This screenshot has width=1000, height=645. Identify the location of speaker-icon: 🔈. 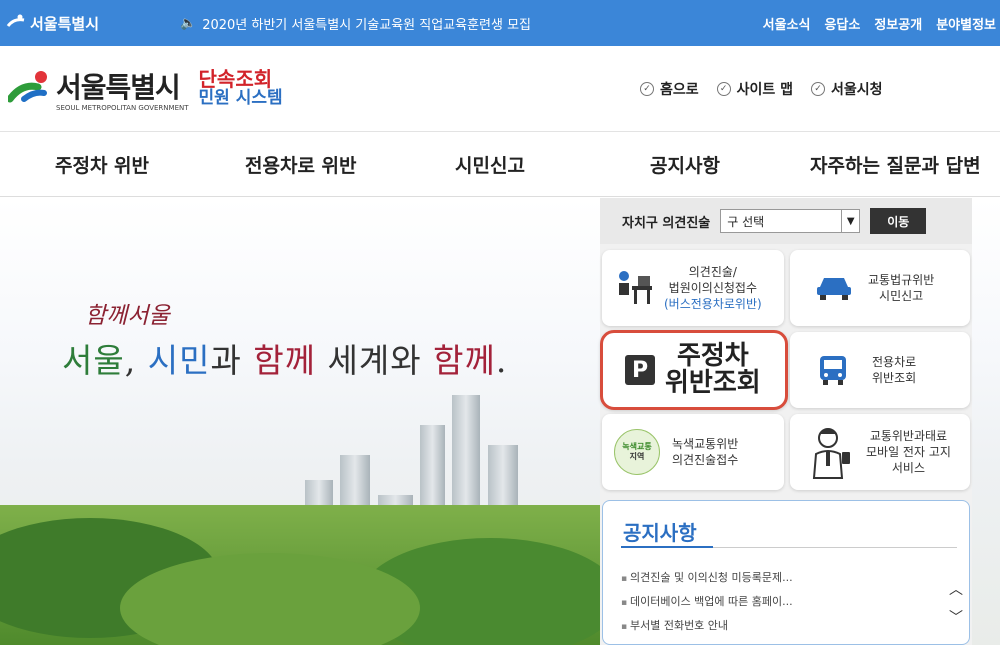
(188, 23).